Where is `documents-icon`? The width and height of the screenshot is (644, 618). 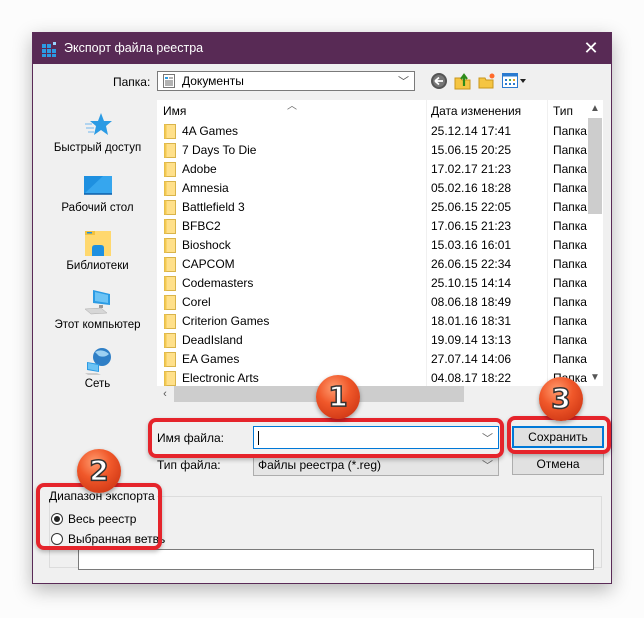 documents-icon is located at coordinates (169, 81).